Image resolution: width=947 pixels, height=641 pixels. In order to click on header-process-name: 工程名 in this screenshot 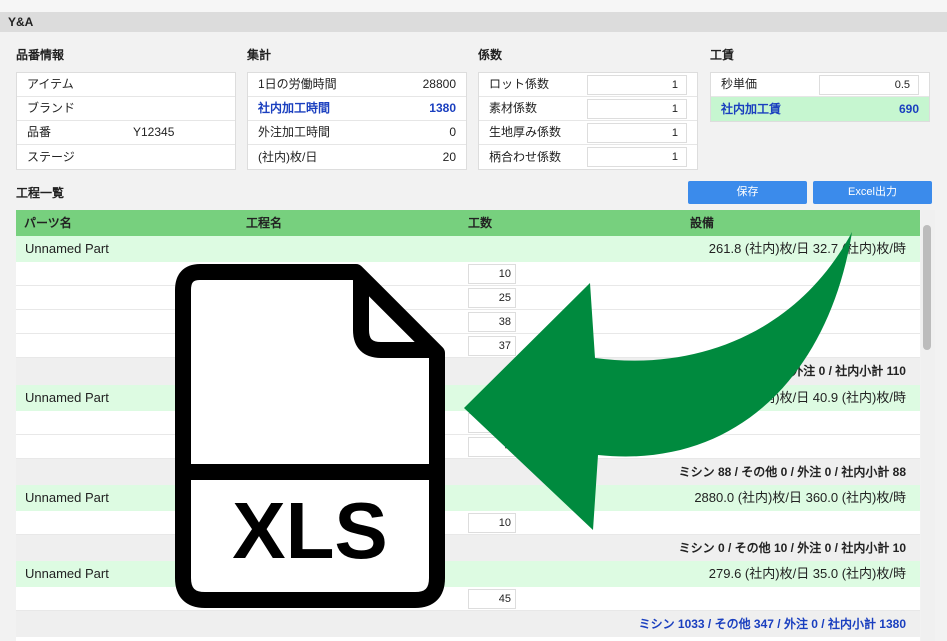, I will do `click(264, 223)`.